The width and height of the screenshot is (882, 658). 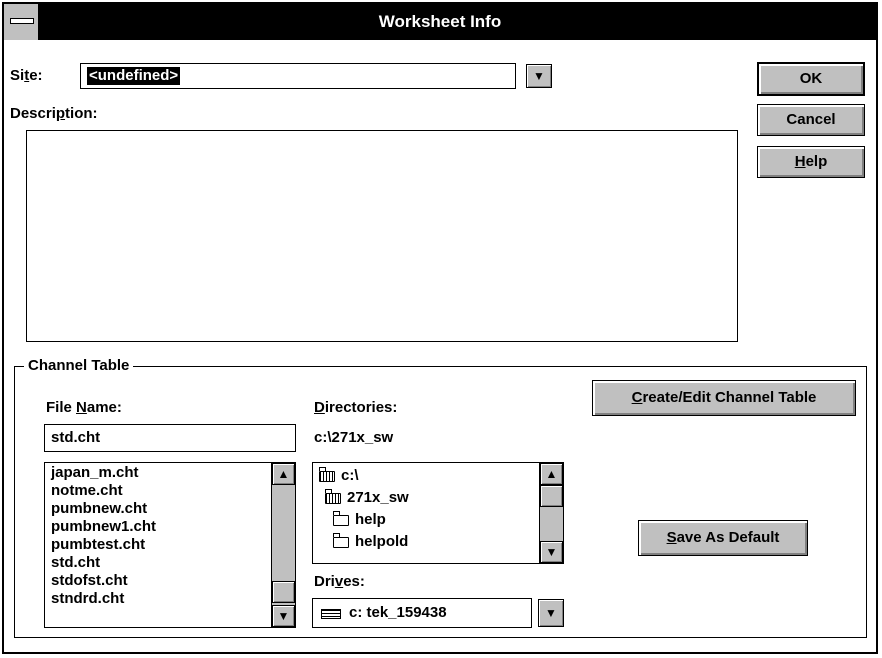 What do you see at coordinates (551, 513) in the screenshot?
I see `directory-list-scrollbar: ▲ ▼` at bounding box center [551, 513].